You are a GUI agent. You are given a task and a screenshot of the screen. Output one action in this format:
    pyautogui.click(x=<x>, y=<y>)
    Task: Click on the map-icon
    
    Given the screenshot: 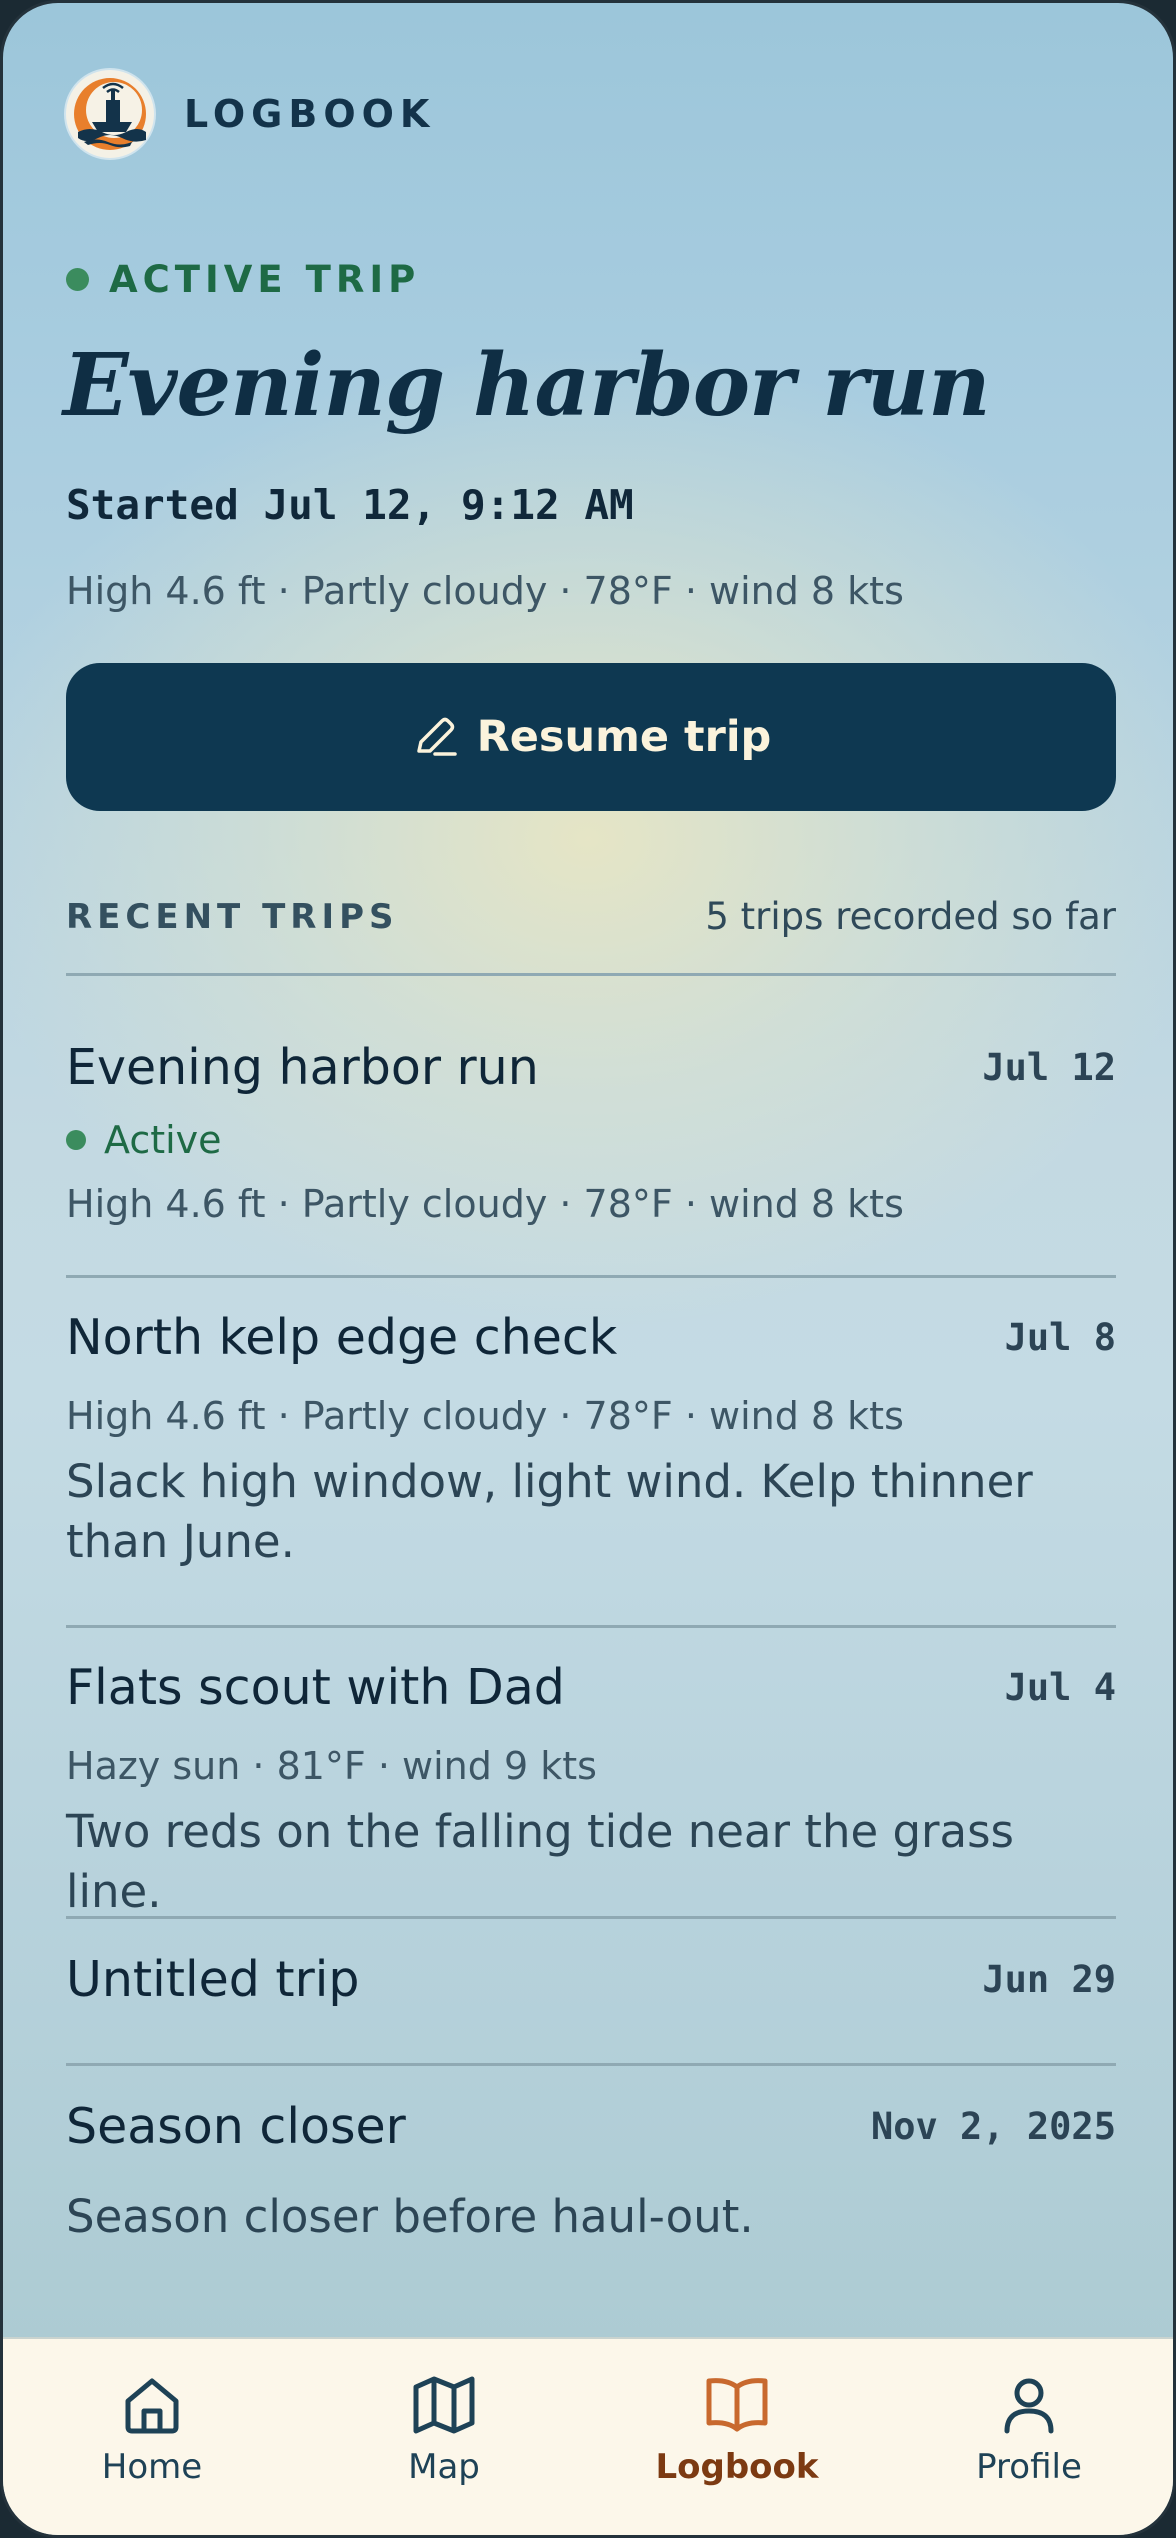 What is the action you would take?
    pyautogui.click(x=444, y=2405)
    